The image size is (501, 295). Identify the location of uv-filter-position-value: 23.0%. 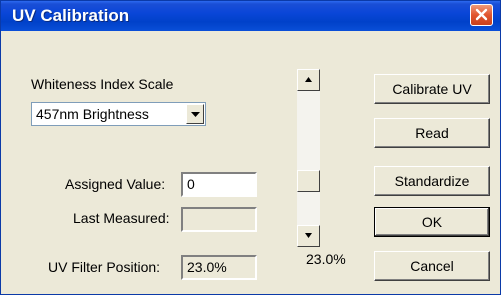
(207, 267).